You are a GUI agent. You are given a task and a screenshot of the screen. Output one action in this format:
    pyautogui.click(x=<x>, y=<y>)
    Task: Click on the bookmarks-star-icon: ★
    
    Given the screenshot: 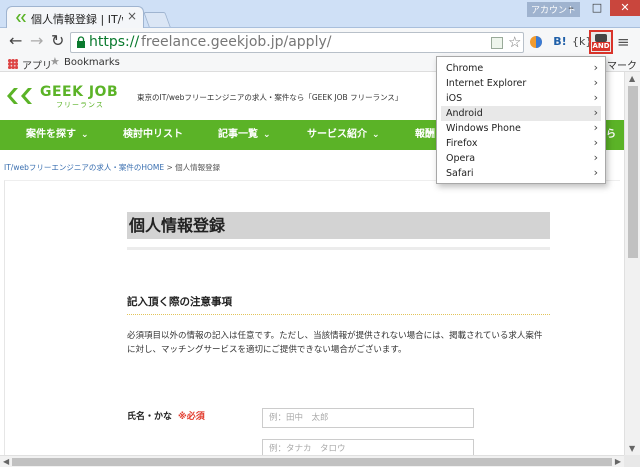 What is the action you would take?
    pyautogui.click(x=55, y=61)
    